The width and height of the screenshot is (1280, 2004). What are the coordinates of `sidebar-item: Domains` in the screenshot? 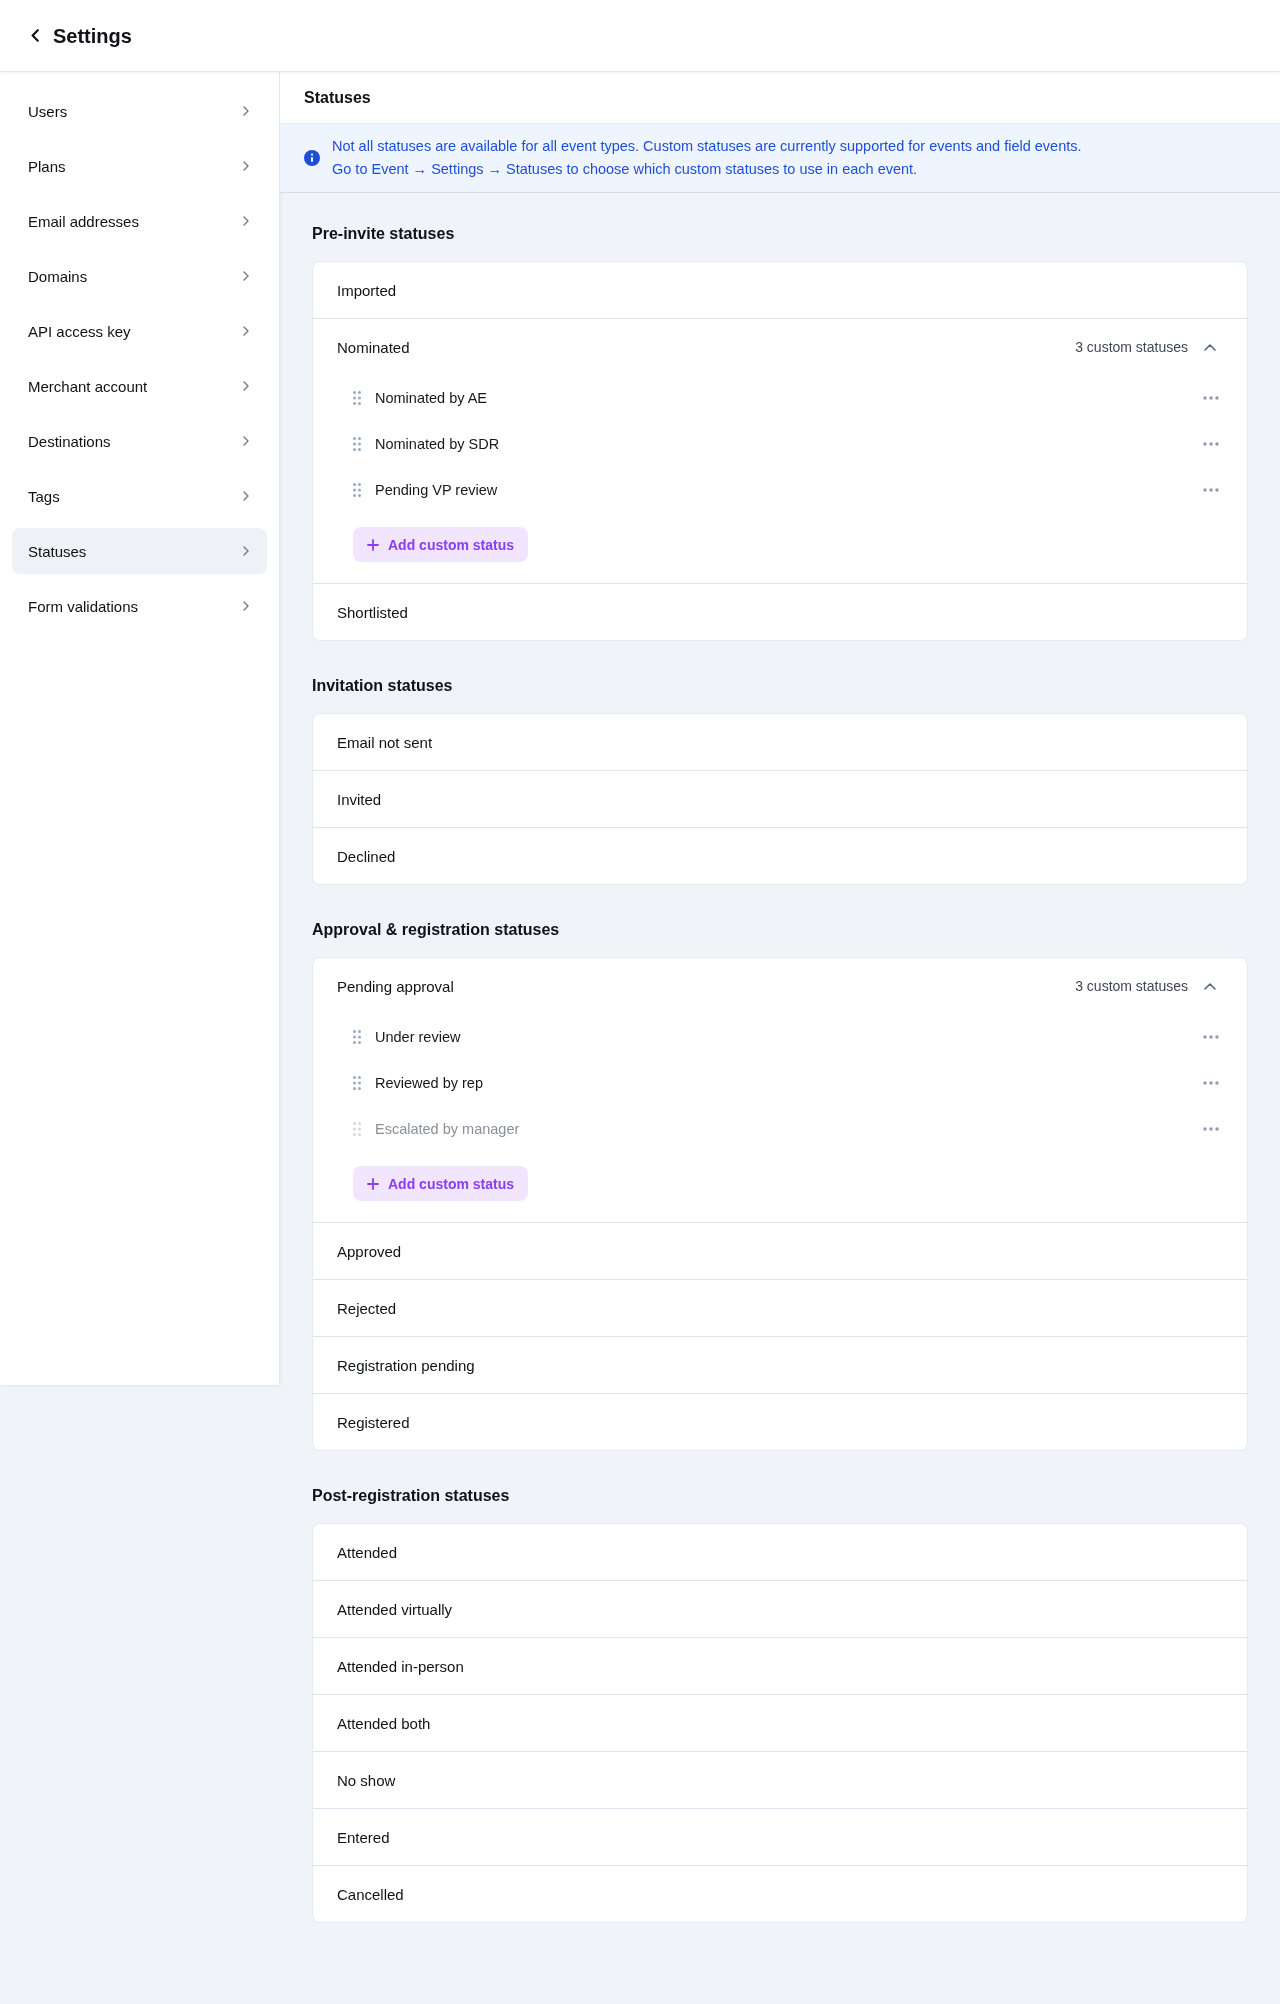 It's located at (139, 276).